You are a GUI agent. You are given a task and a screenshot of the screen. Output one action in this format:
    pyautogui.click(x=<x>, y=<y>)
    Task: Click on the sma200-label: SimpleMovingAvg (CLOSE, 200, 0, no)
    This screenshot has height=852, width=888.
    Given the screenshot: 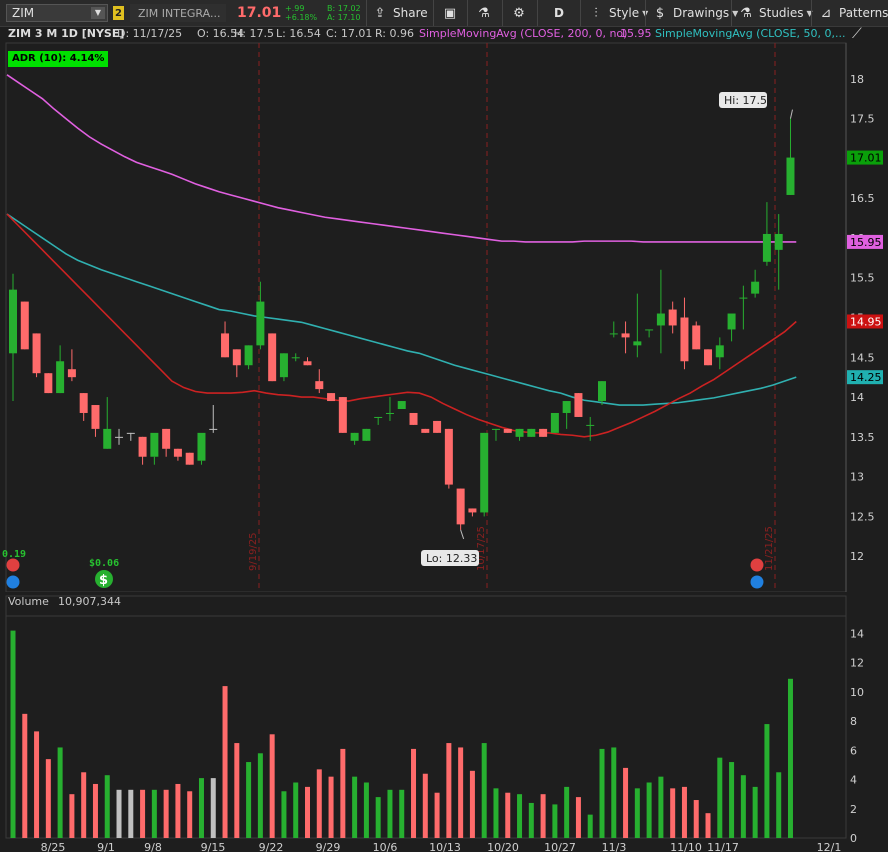 What is the action you would take?
    pyautogui.click(x=523, y=34)
    